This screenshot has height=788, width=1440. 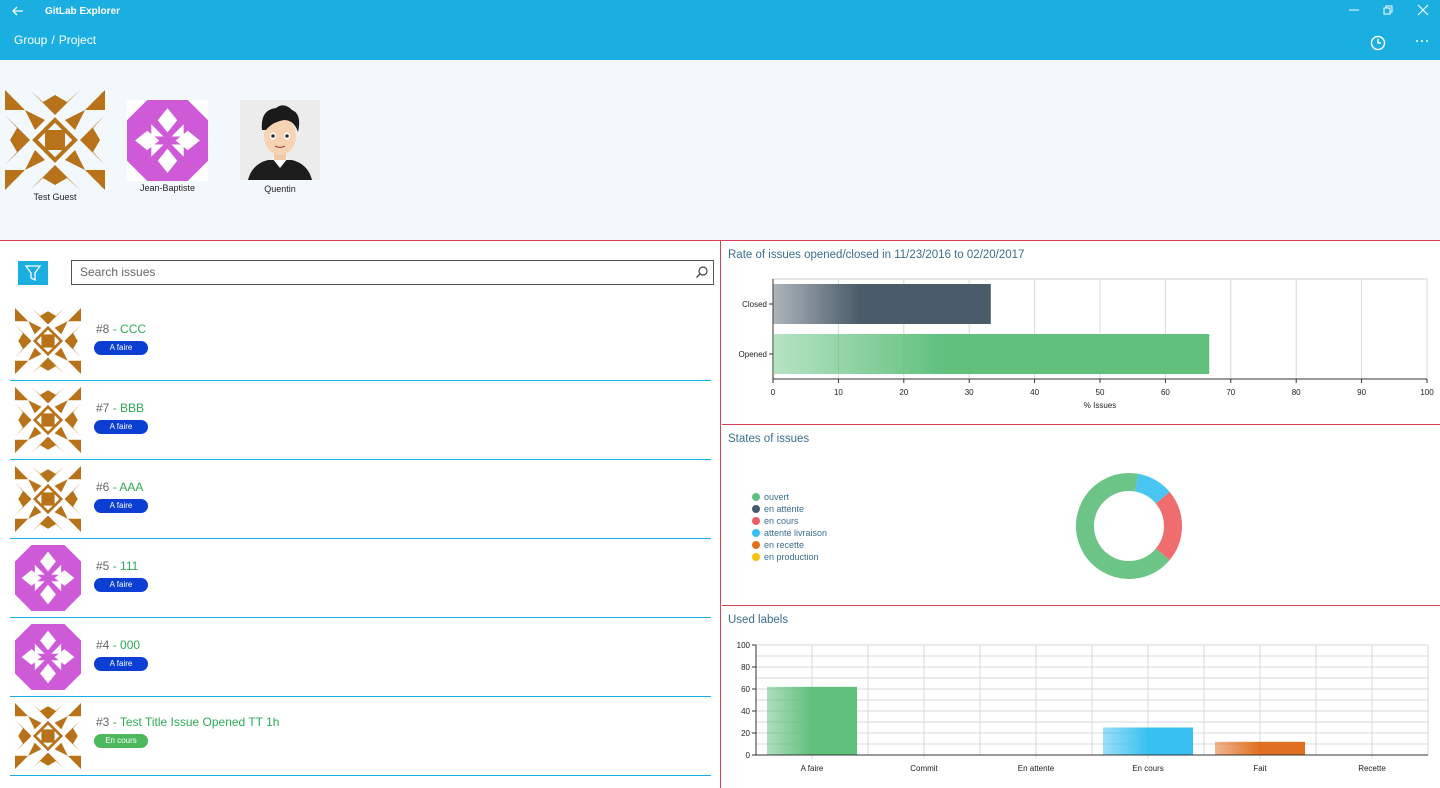 What do you see at coordinates (280, 189) in the screenshot?
I see `member-name: Quentin` at bounding box center [280, 189].